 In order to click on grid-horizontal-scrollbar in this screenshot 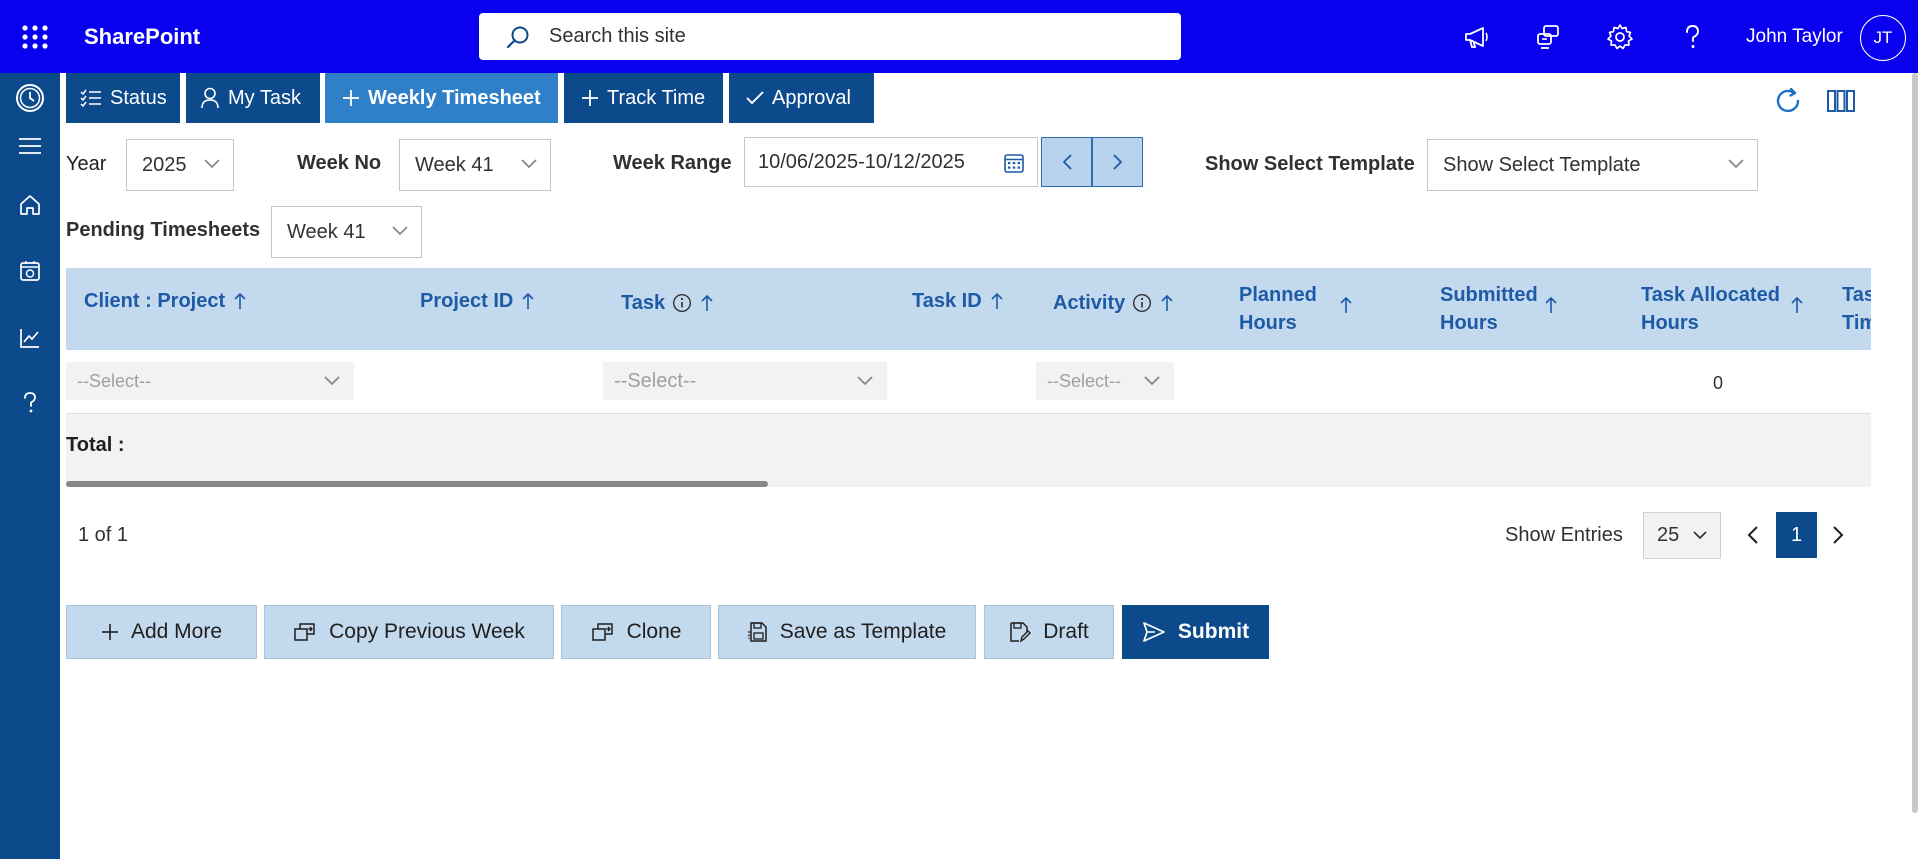, I will do `click(417, 484)`.